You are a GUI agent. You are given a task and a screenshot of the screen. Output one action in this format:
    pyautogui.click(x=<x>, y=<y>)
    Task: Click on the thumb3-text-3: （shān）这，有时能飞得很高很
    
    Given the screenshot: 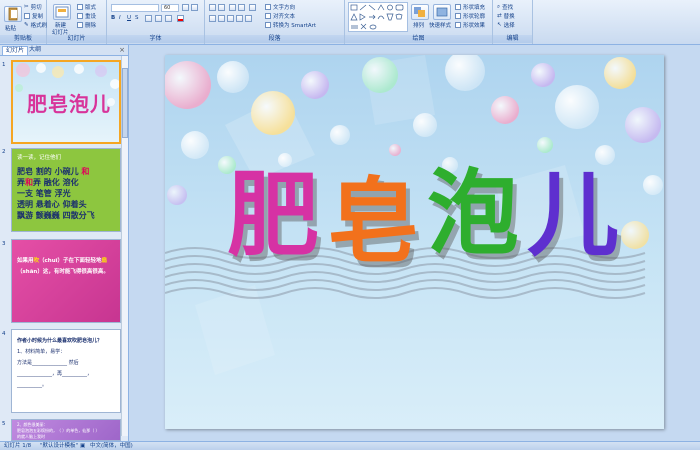 What is the action you would take?
    pyautogui.click(x=57, y=272)
    